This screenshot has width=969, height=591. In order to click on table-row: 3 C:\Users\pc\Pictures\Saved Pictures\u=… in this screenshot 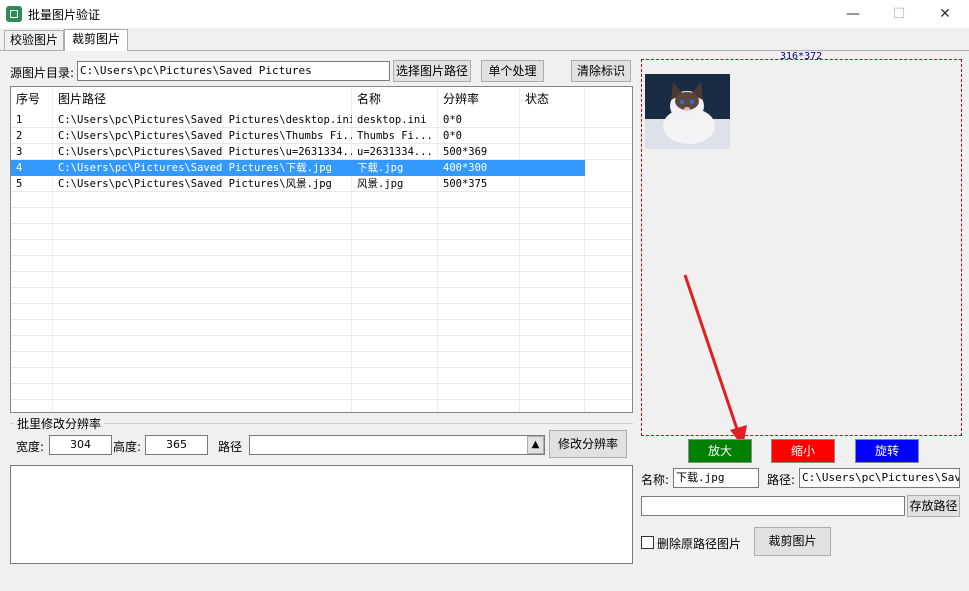, I will do `click(321, 152)`.